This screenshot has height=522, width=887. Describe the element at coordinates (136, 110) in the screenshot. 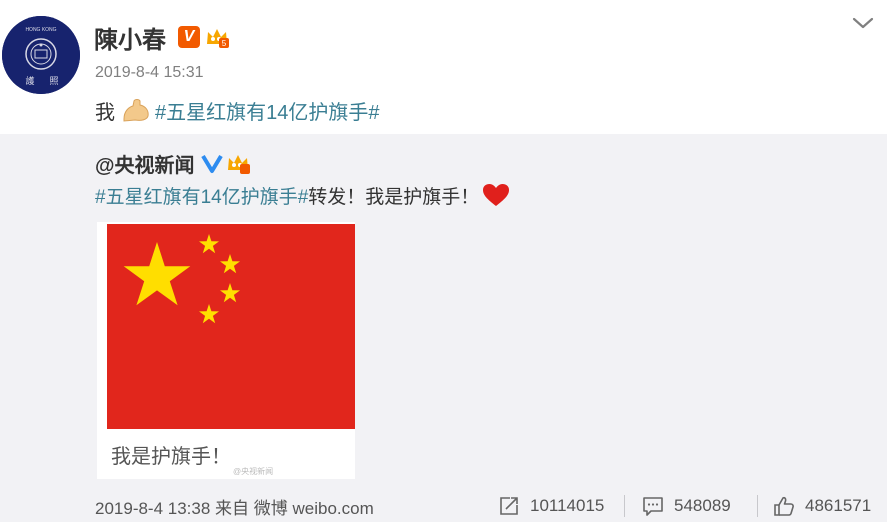

I see `flexed-biceps-emoji` at that location.